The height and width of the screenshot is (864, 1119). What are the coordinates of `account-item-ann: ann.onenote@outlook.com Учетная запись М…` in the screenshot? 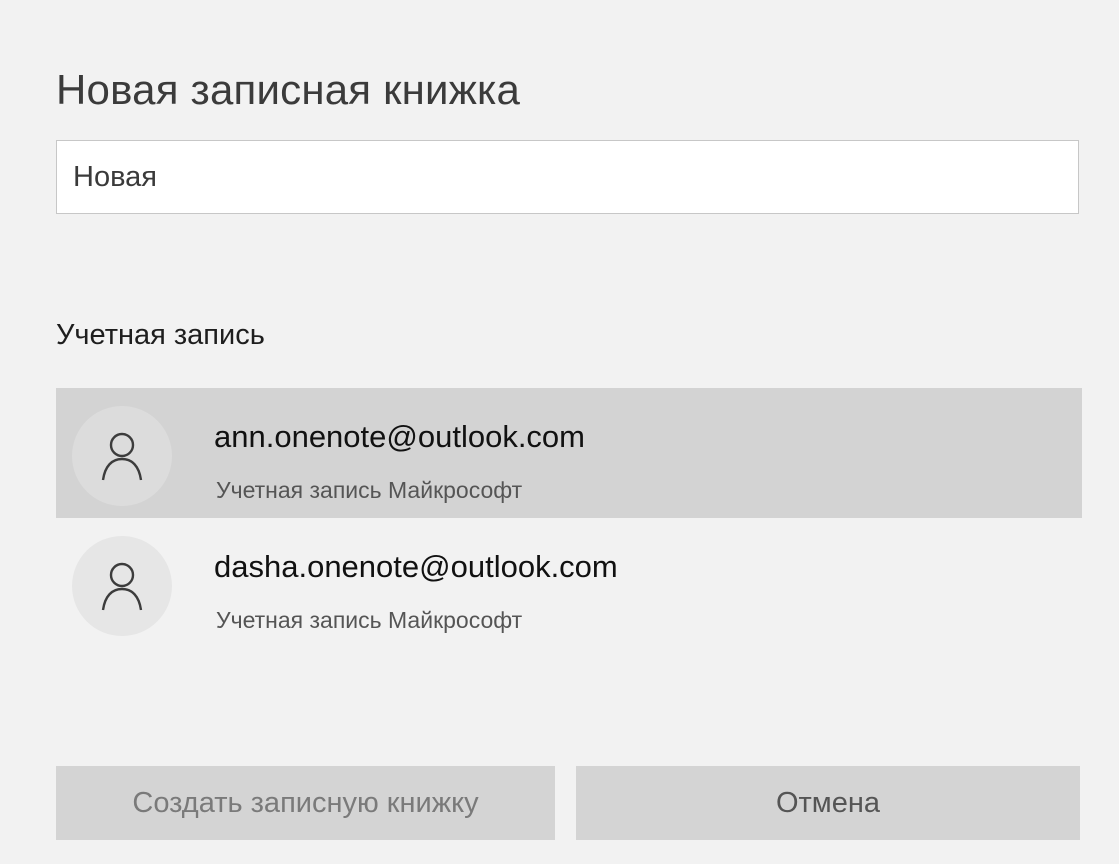 It's located at (569, 453).